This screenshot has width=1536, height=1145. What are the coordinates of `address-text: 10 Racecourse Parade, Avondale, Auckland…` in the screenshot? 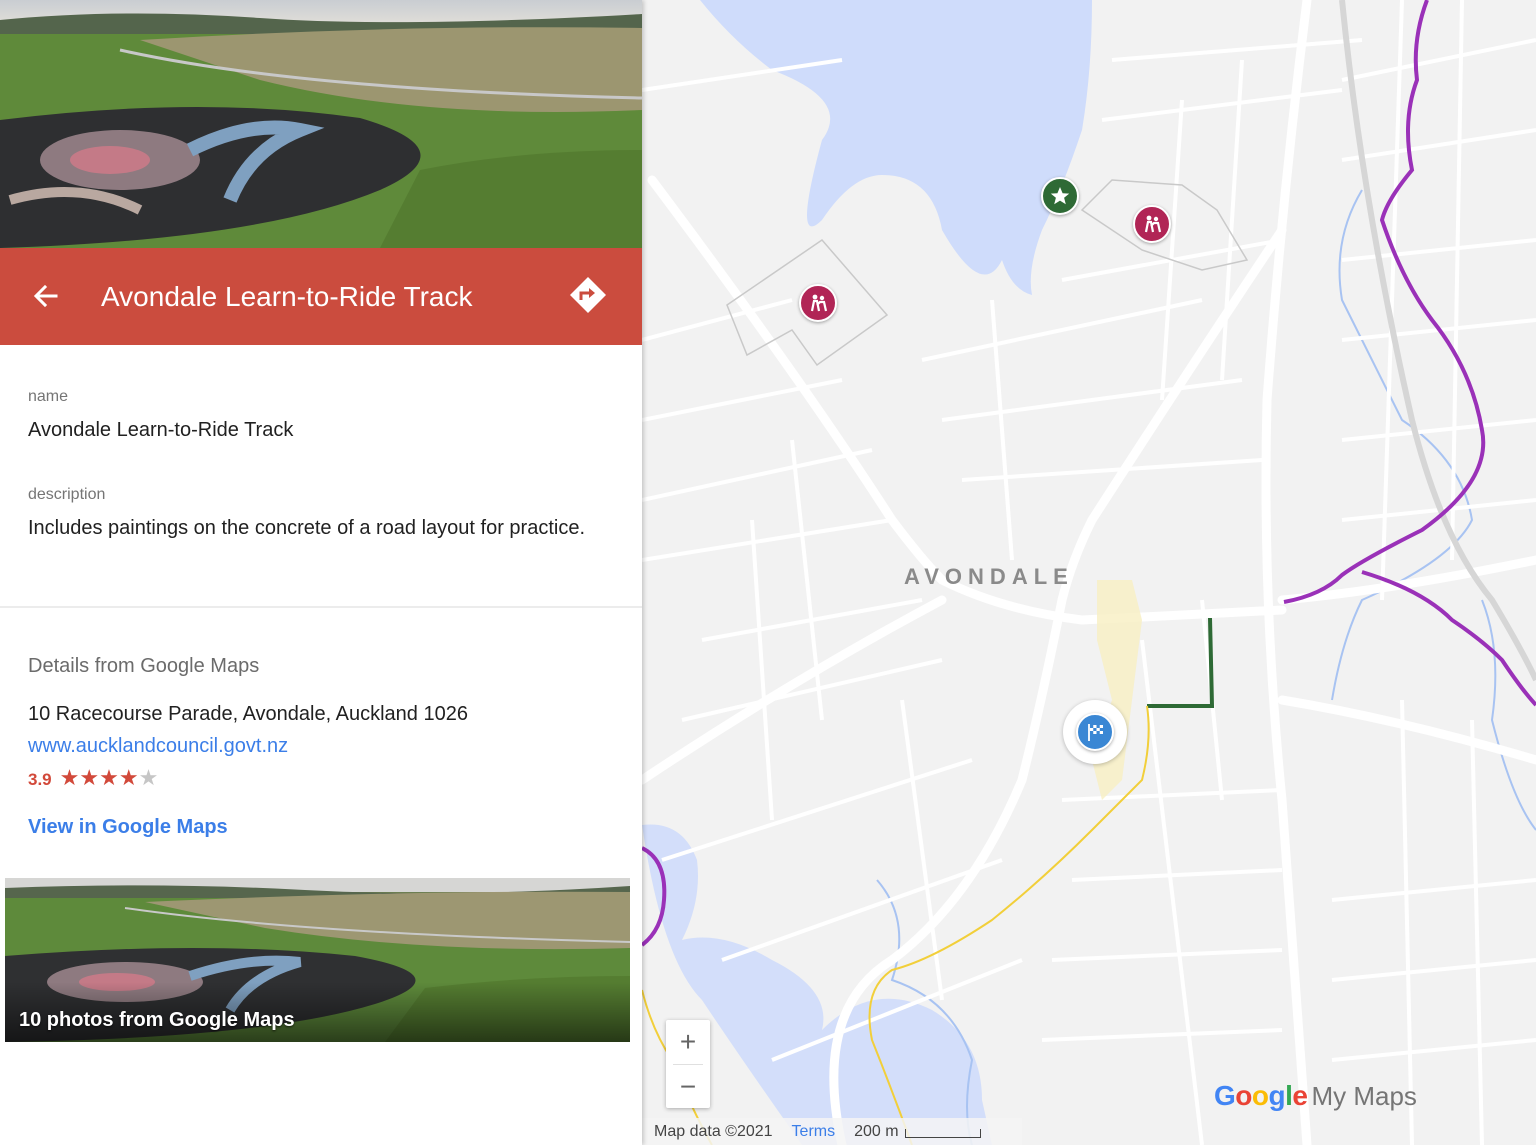 It's located at (248, 714).